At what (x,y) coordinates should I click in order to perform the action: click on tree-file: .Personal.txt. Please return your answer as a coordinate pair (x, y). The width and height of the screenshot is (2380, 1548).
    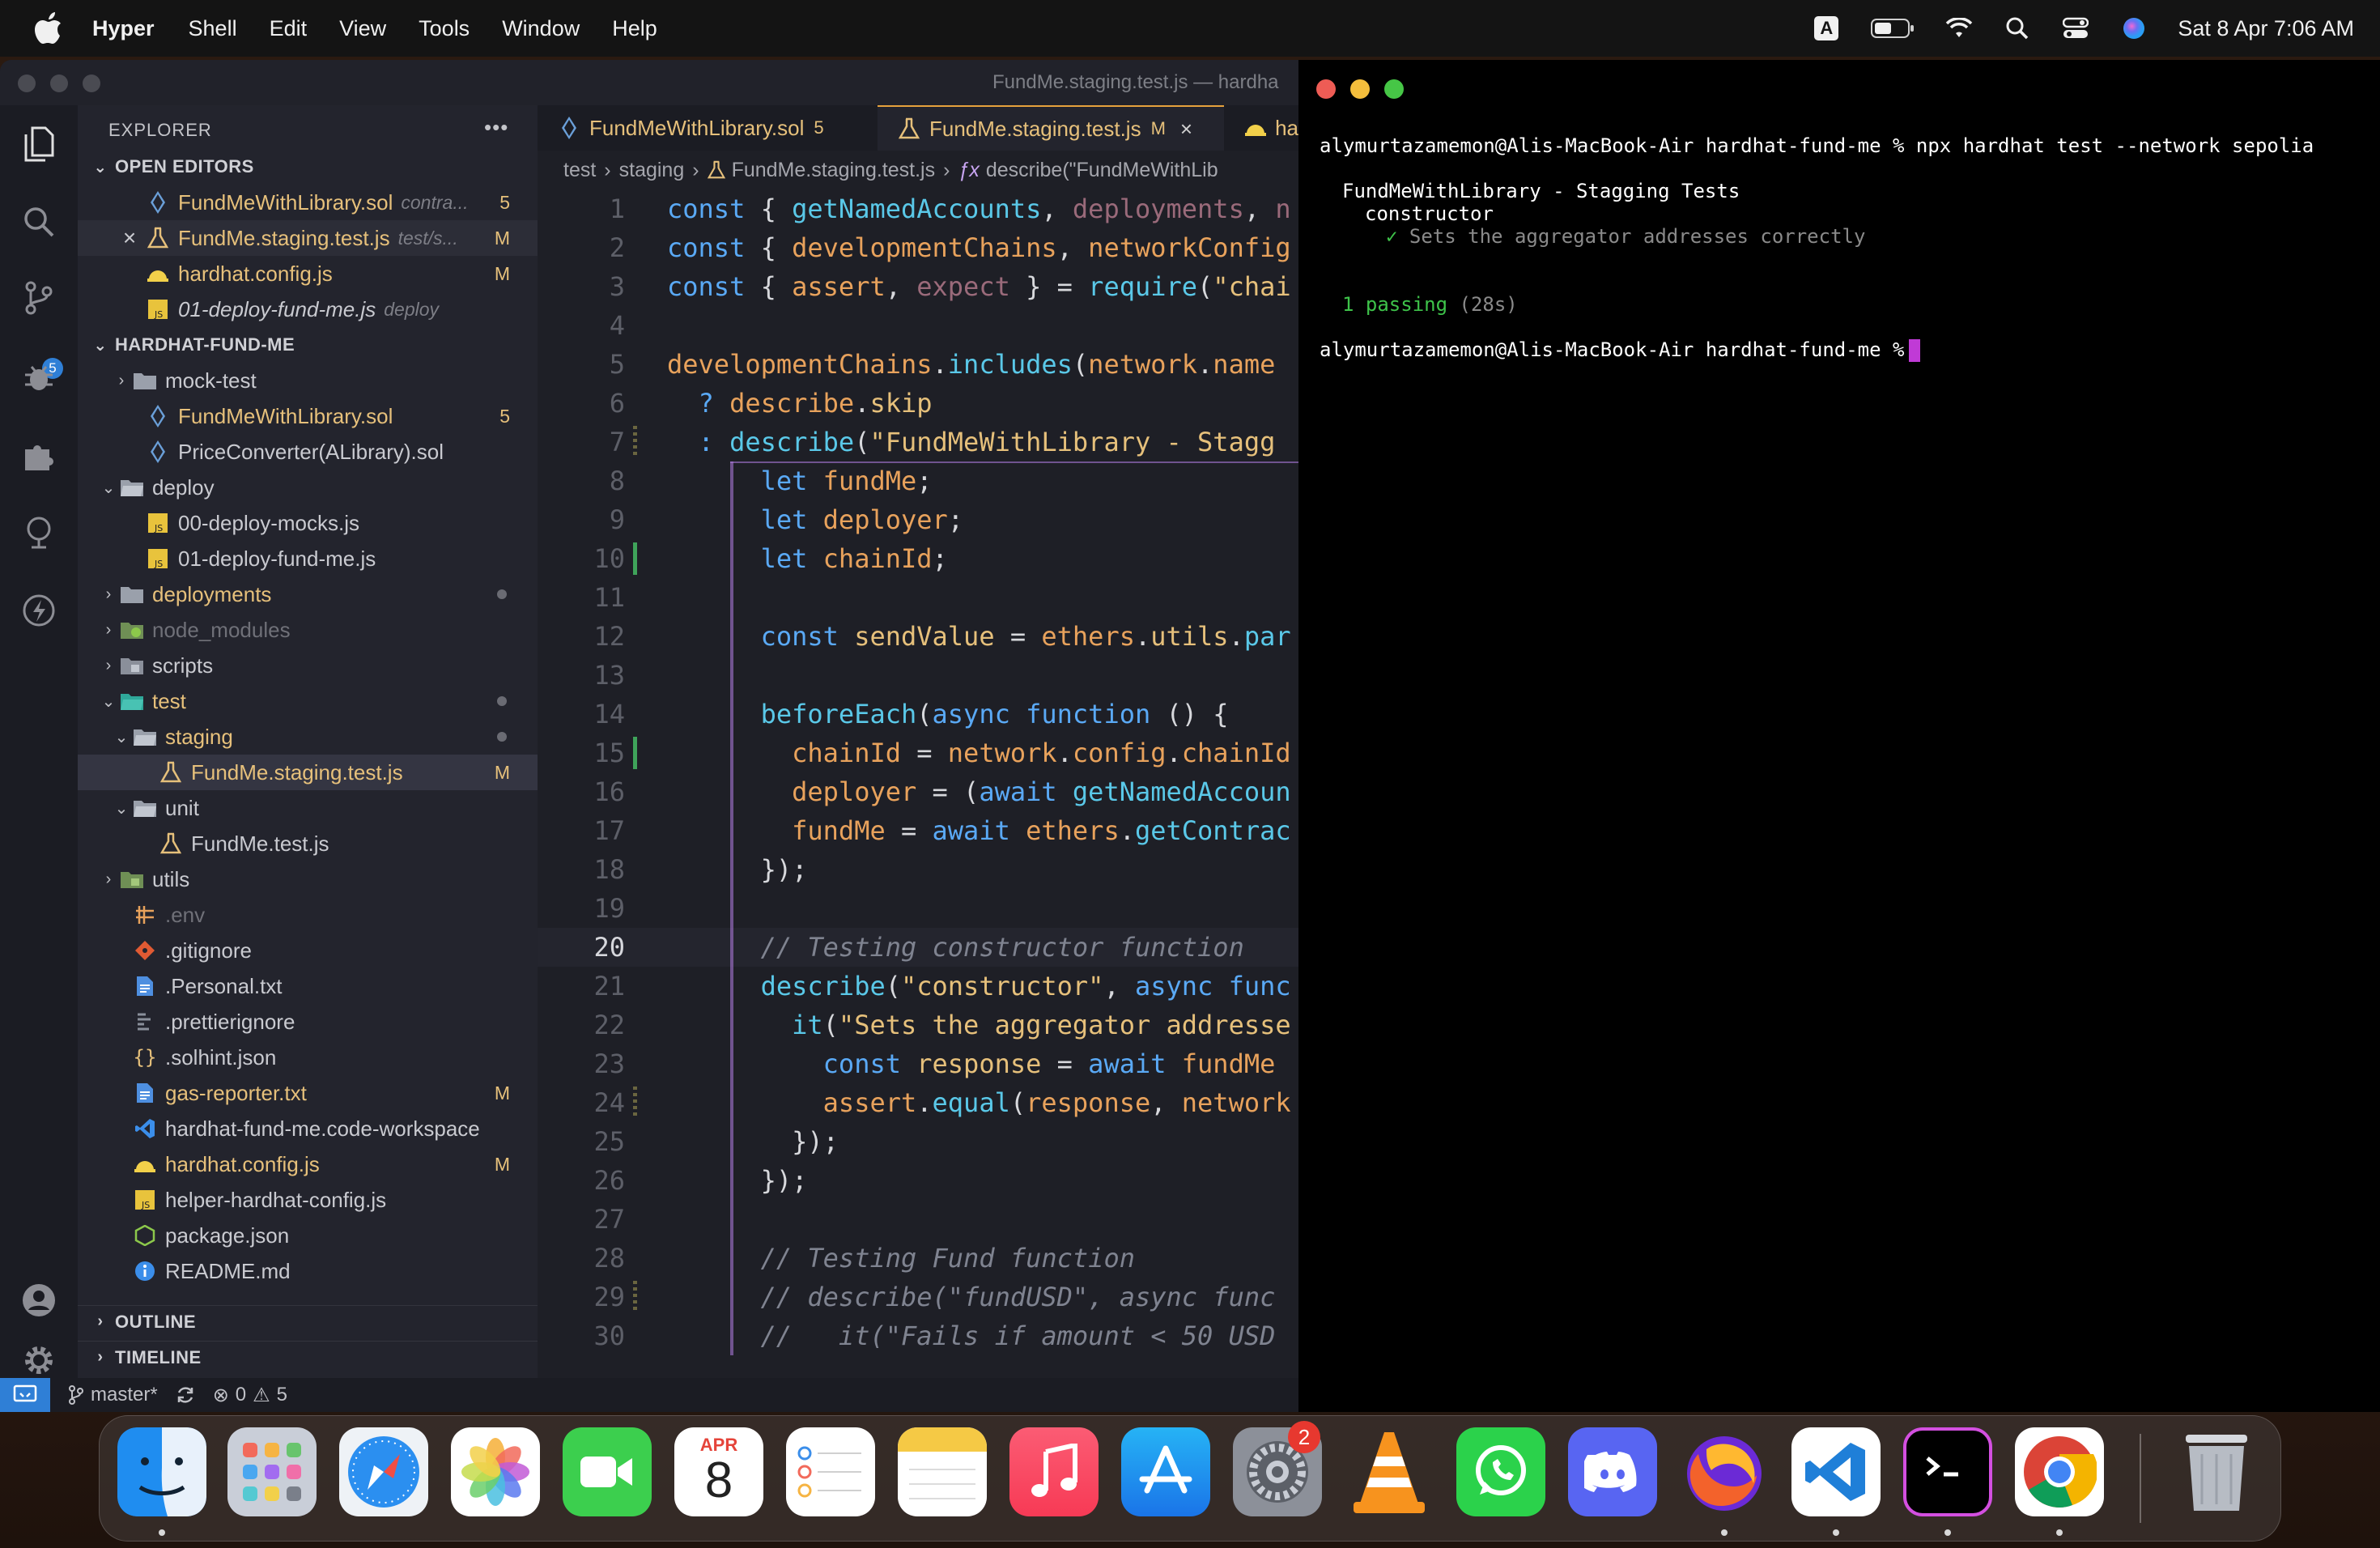
    Looking at the image, I should click on (308, 986).